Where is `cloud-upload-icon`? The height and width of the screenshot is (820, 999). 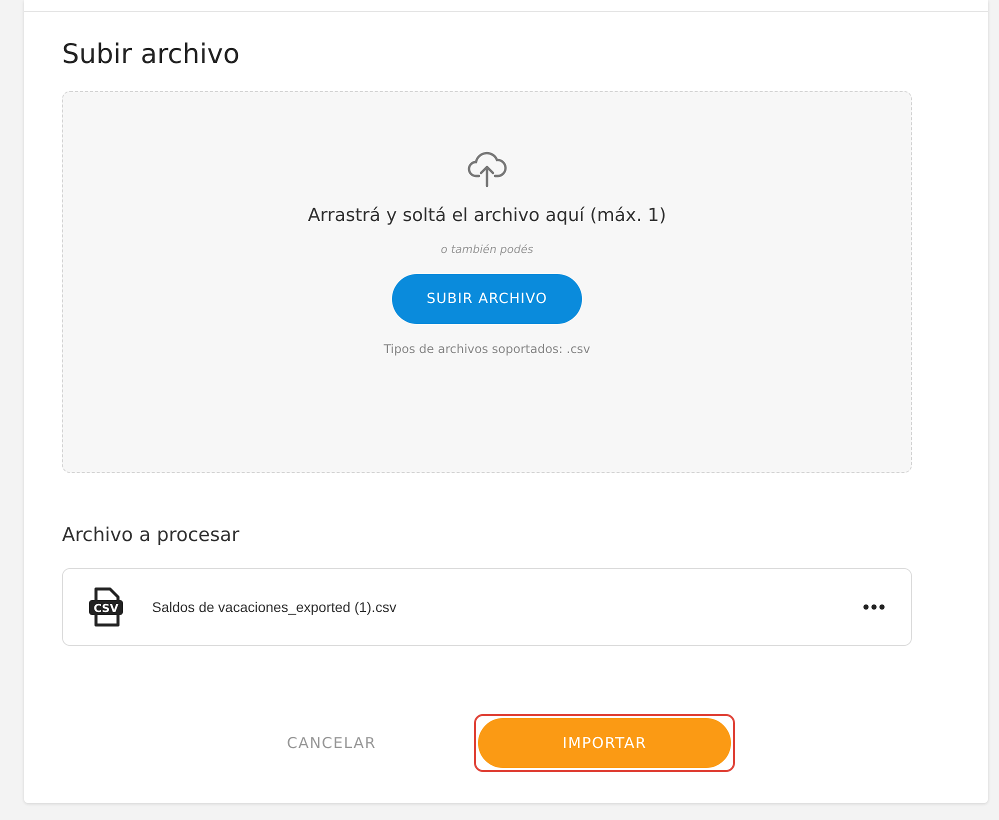
cloud-upload-icon is located at coordinates (487, 169).